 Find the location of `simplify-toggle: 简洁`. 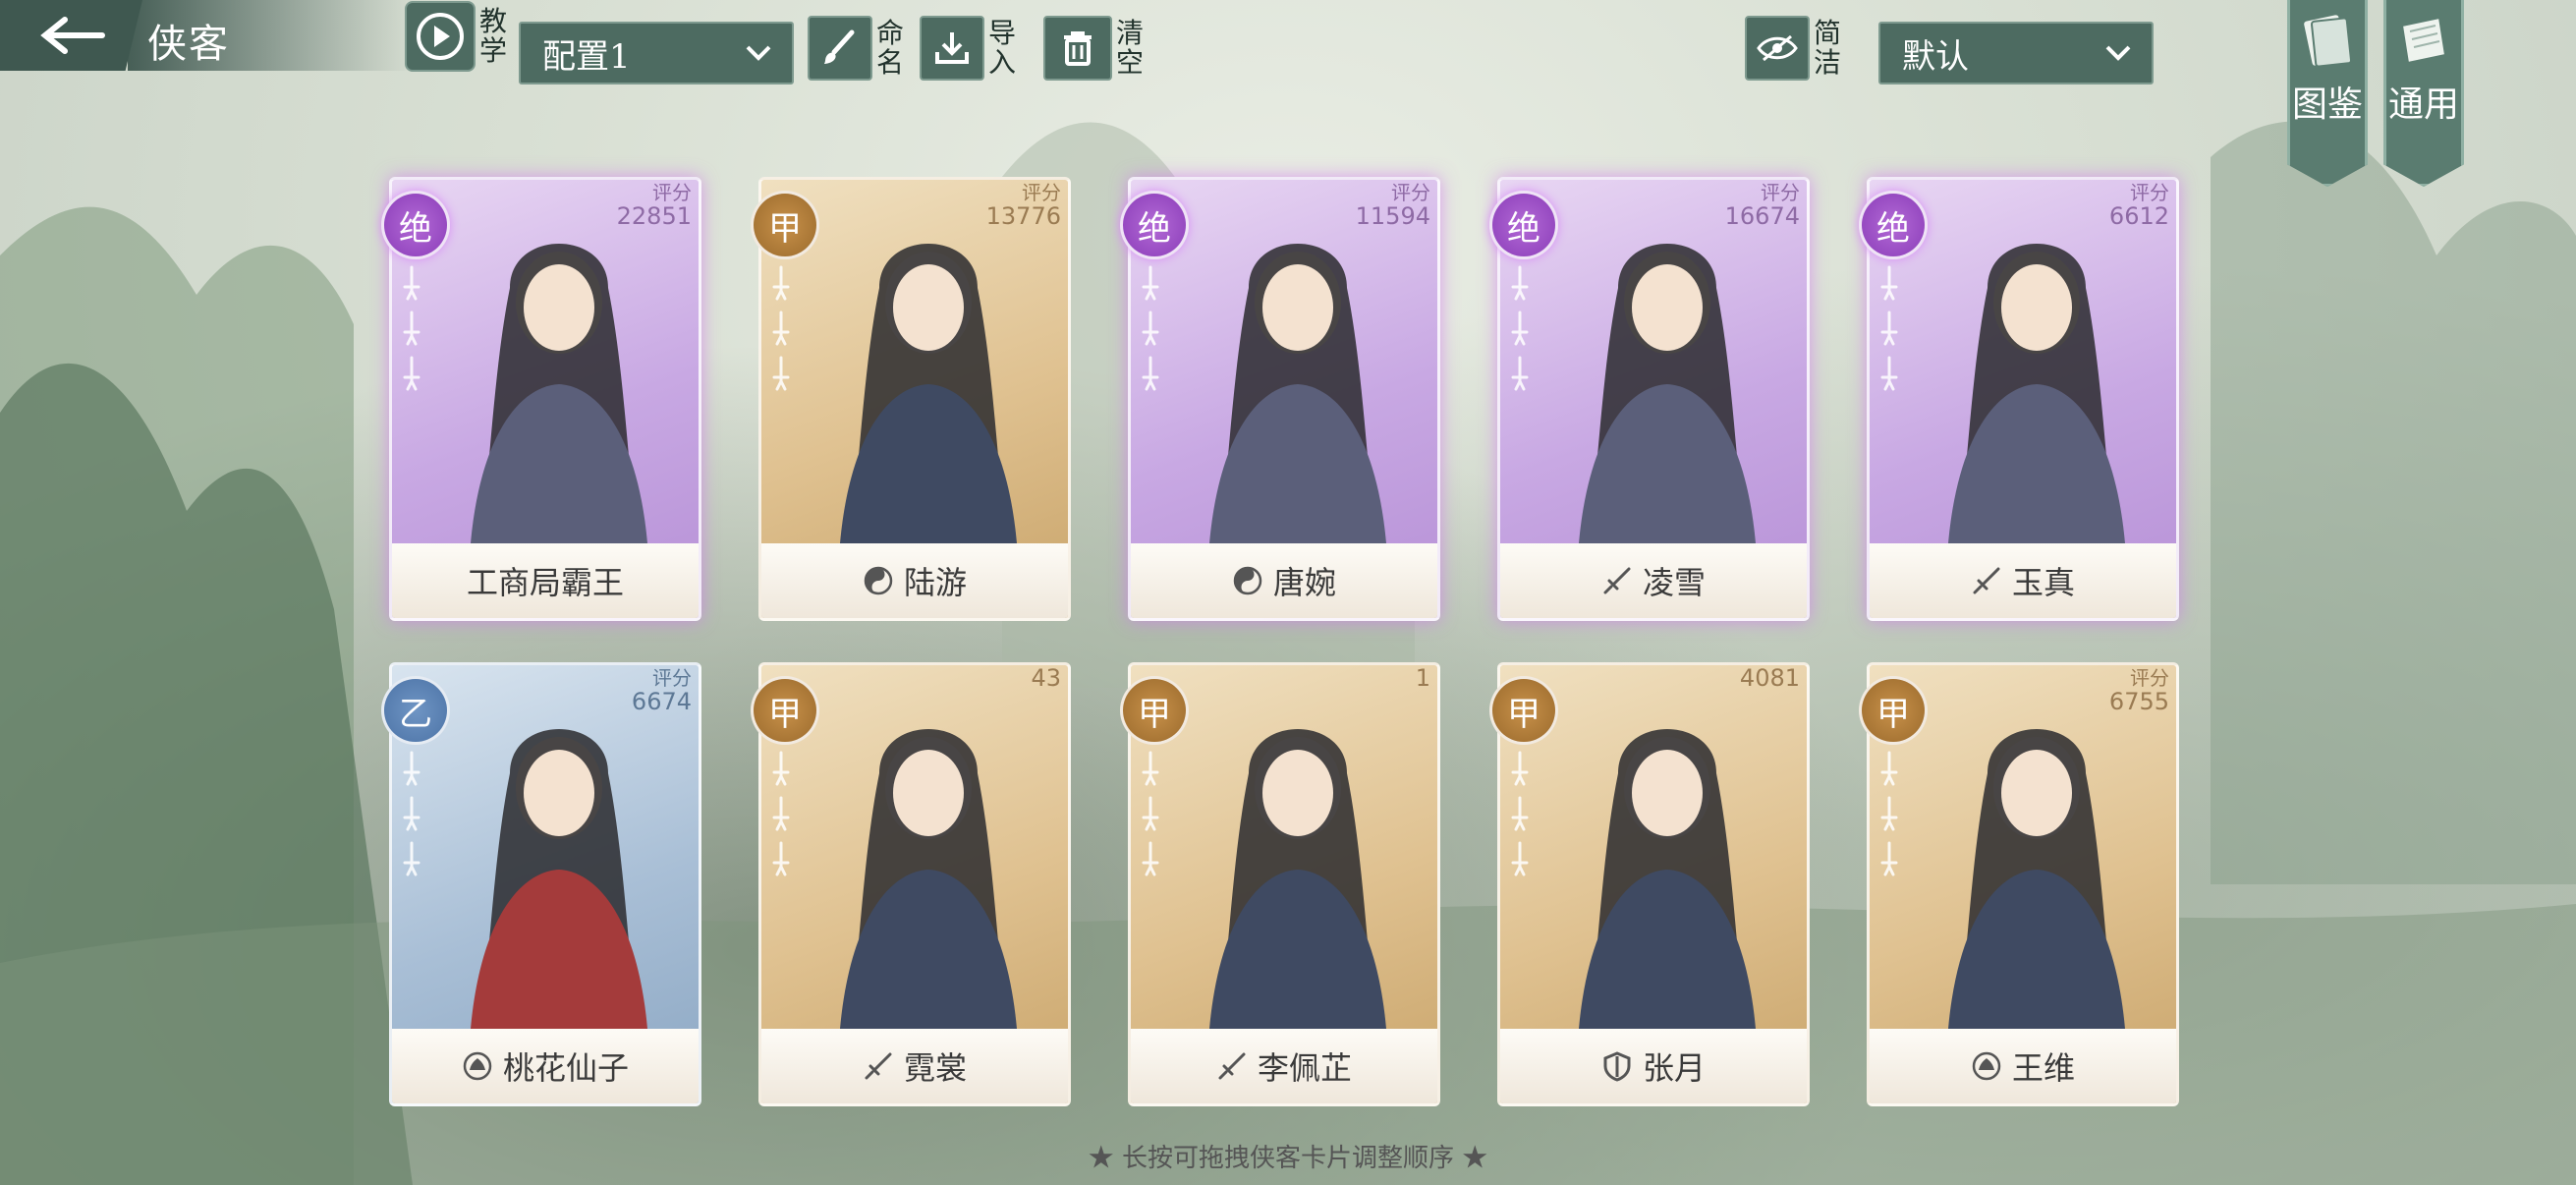

simplify-toggle: 简洁 is located at coordinates (1794, 49).